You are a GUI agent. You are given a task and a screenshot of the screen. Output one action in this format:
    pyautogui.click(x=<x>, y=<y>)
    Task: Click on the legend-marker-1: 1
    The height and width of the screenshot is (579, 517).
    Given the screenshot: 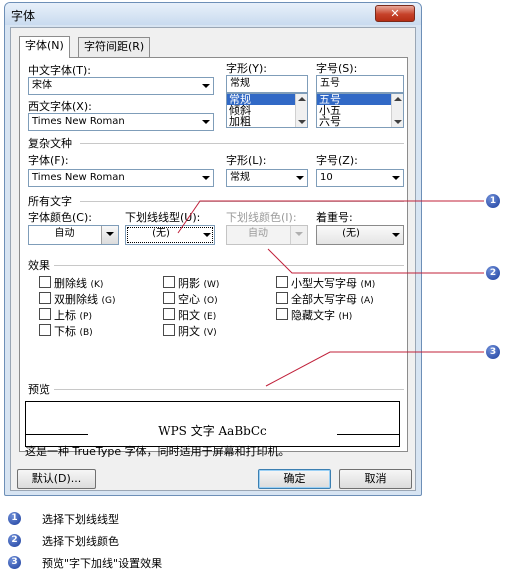 What is the action you would take?
    pyautogui.click(x=14, y=518)
    